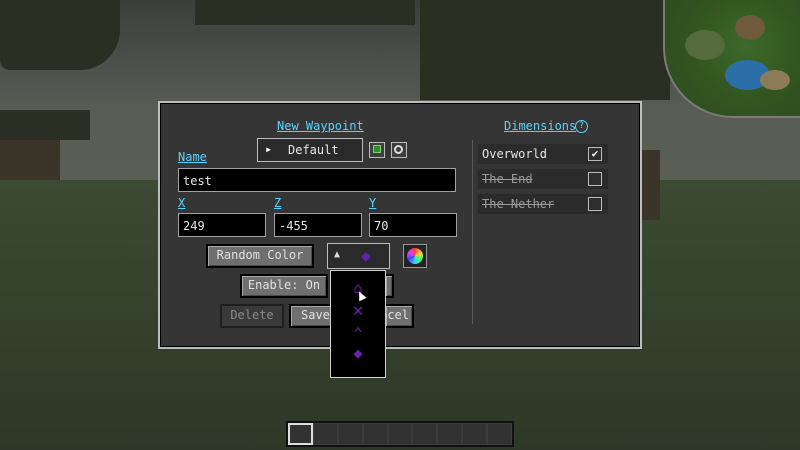  Describe the element at coordinates (60, 35) in the screenshot. I see `tree-canopy-left` at that location.